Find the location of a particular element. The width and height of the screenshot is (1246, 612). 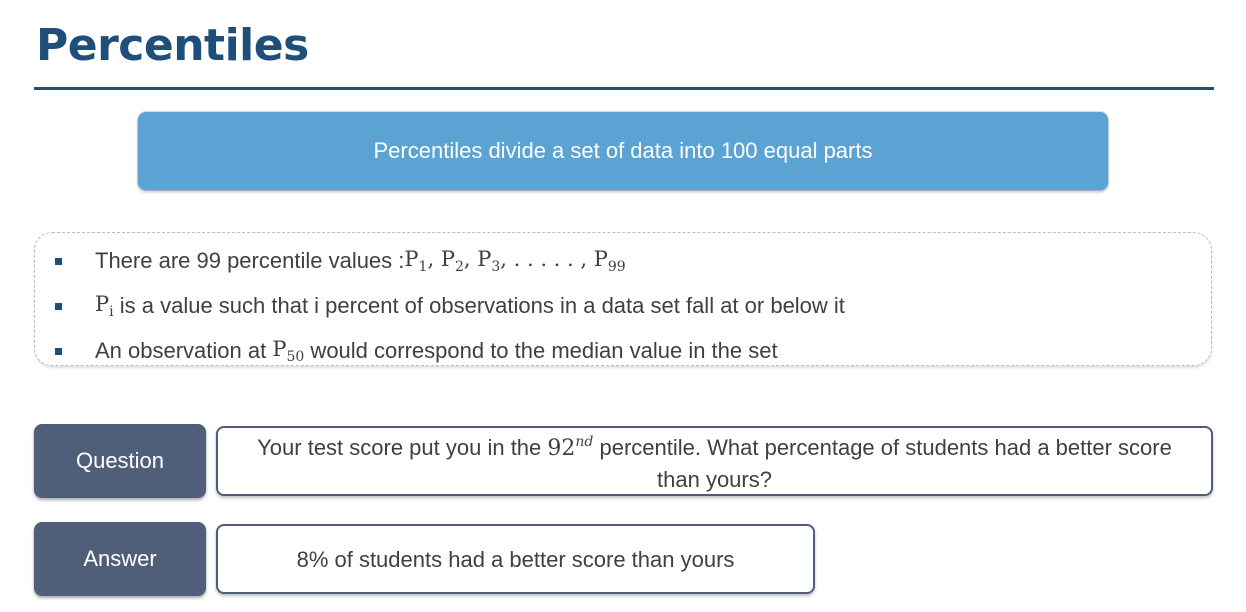

answer-label-text: Answer is located at coordinates (120, 558).